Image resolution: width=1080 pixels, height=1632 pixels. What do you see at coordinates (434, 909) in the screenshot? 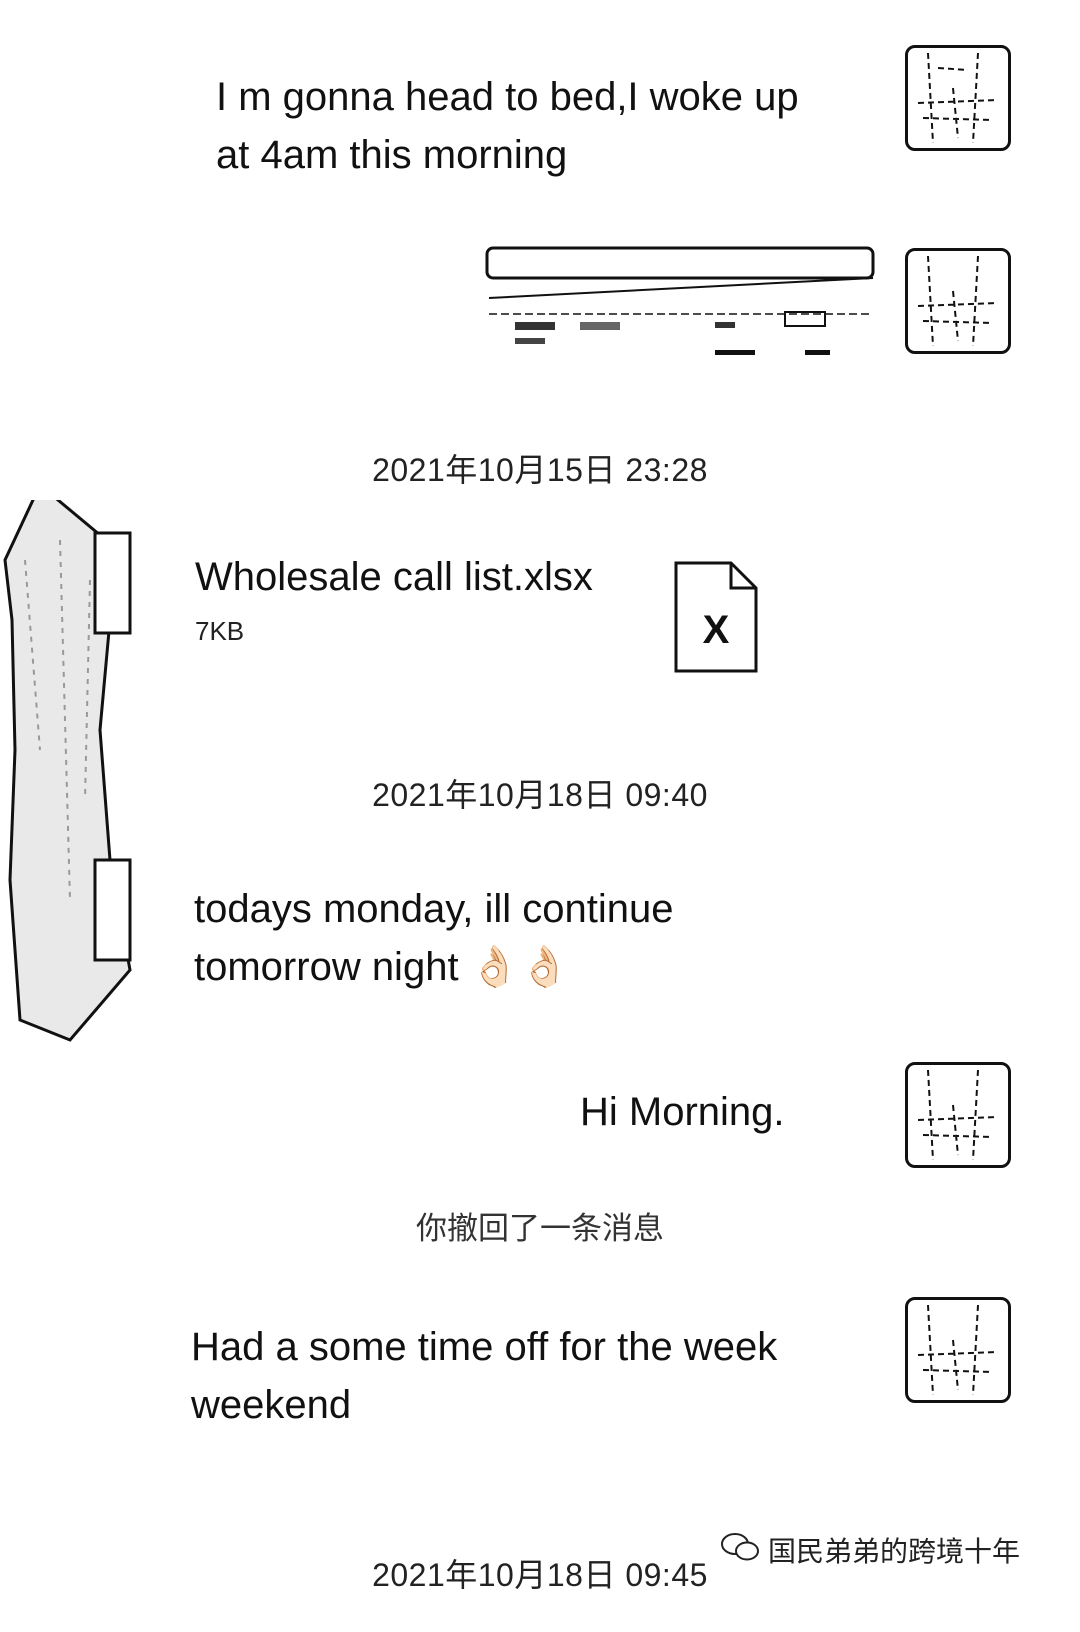
I see `message-line: todays monday, ill continue` at bounding box center [434, 909].